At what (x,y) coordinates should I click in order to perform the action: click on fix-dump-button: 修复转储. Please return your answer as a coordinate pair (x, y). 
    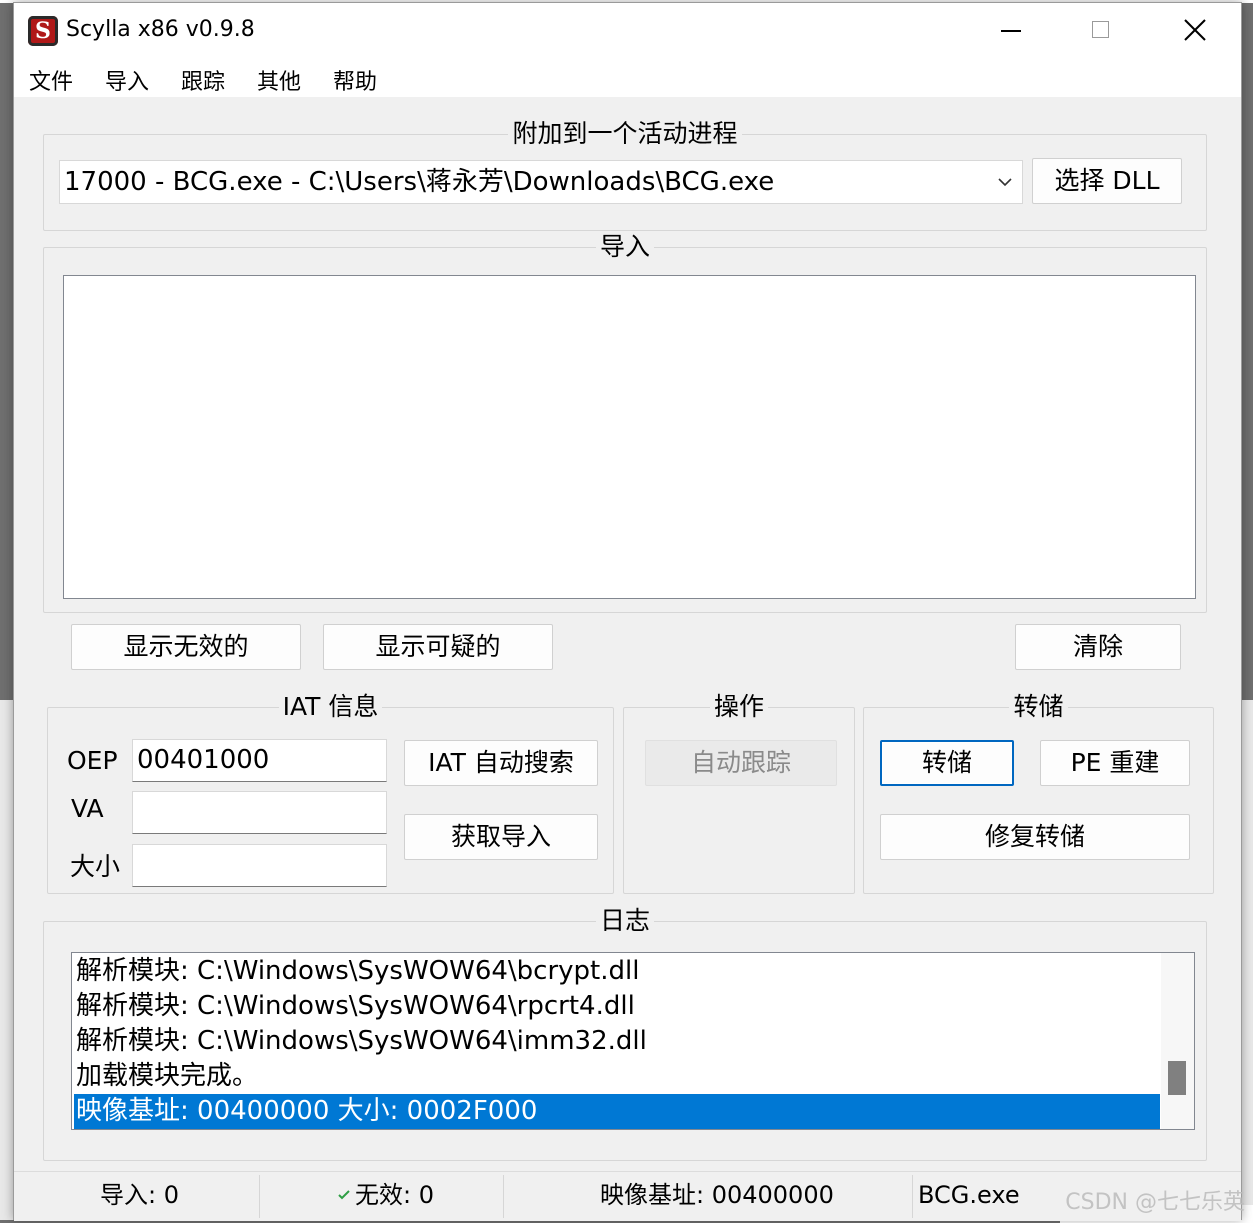
    Looking at the image, I should click on (1035, 837).